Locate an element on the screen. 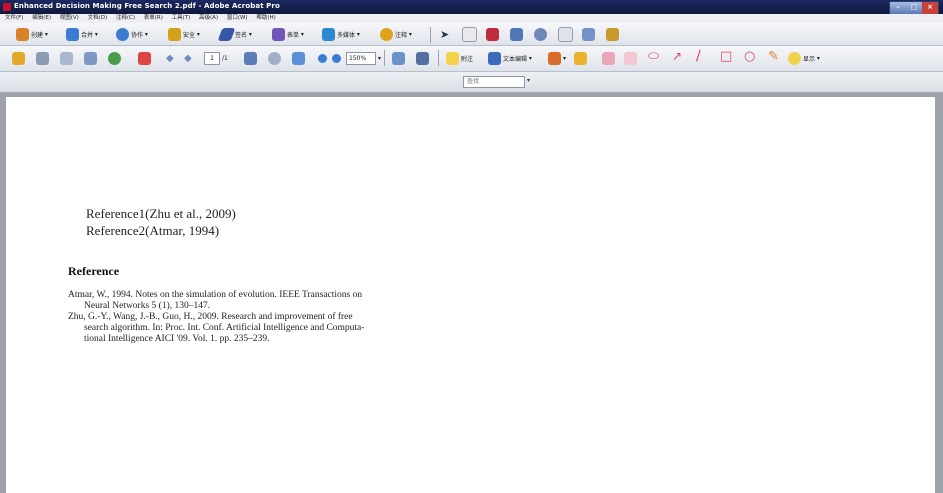 This screenshot has width=943, height=493. next-page-button: ◆ is located at coordinates (188, 58).